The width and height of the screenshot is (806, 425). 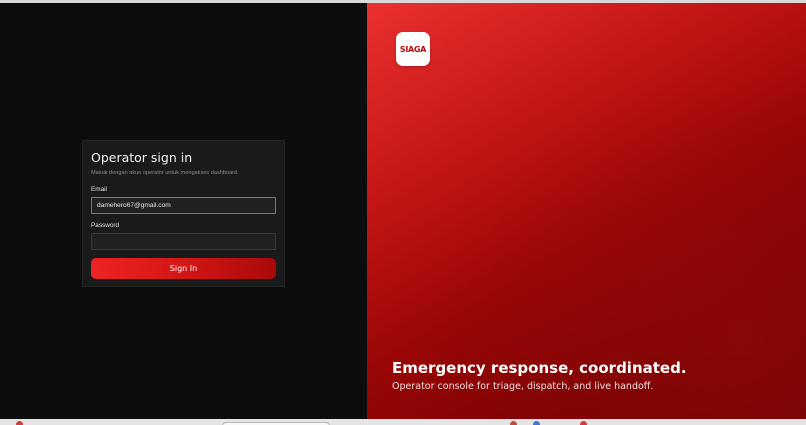 I want to click on sign-in-button: Sign In, so click(x=183, y=268).